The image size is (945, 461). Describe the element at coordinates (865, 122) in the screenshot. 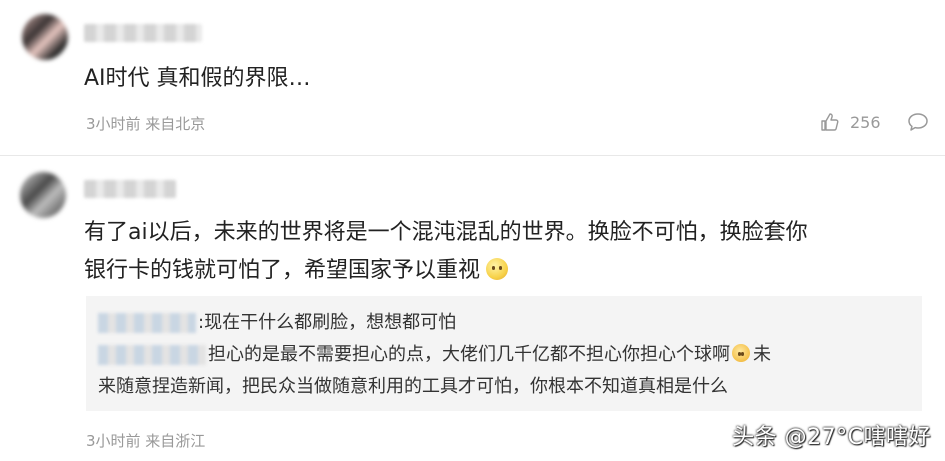

I see `like-count: 256` at that location.